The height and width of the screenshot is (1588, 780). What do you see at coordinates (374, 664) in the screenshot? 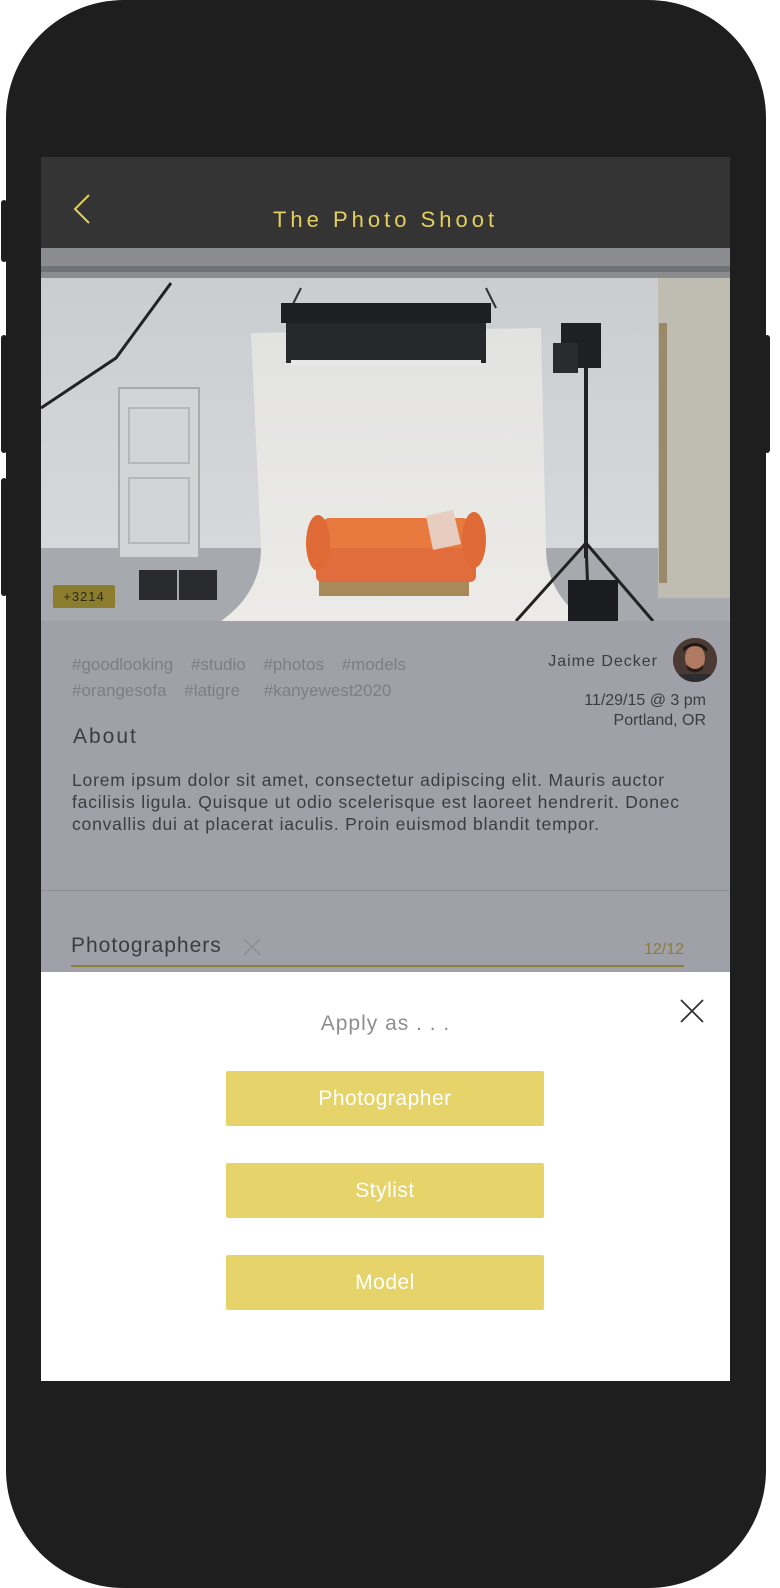
I see `tag: #models` at bounding box center [374, 664].